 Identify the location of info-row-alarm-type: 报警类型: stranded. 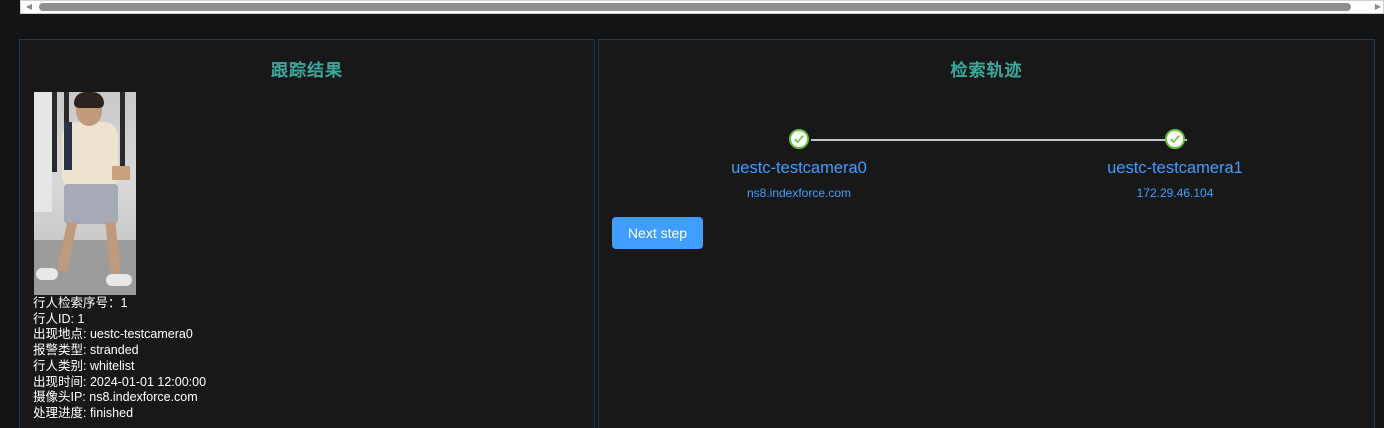
(119, 351).